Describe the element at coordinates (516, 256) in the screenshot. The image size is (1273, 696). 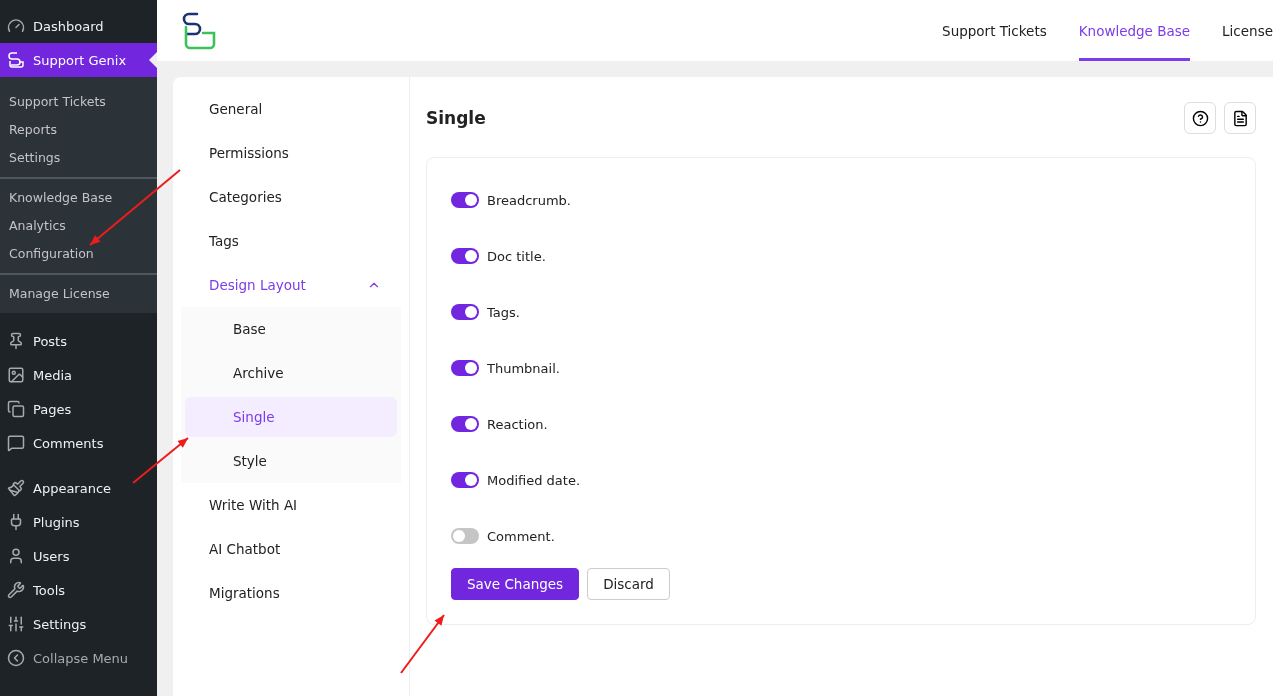
I see `setting-label: Doc title.` at that location.